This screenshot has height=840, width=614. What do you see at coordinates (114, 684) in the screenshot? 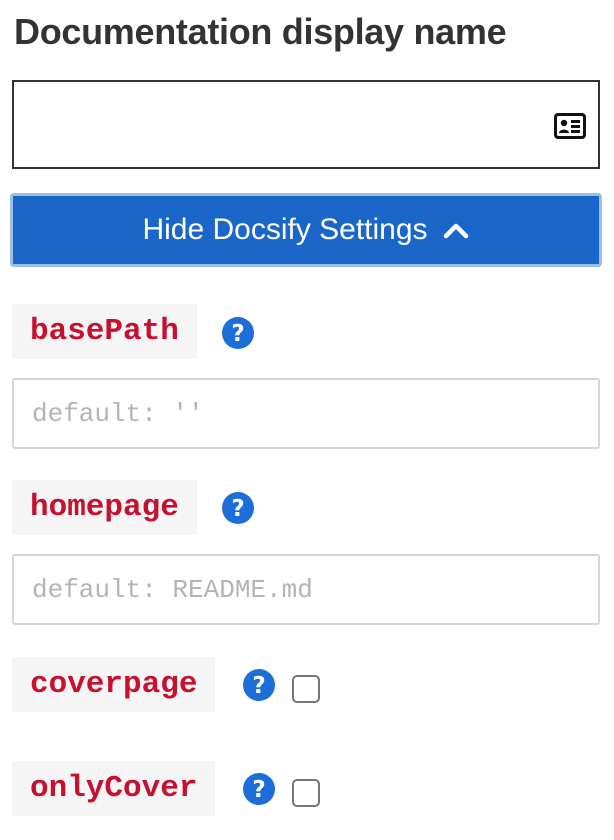
I see `setting-label-coverpage: coverpage` at bounding box center [114, 684].